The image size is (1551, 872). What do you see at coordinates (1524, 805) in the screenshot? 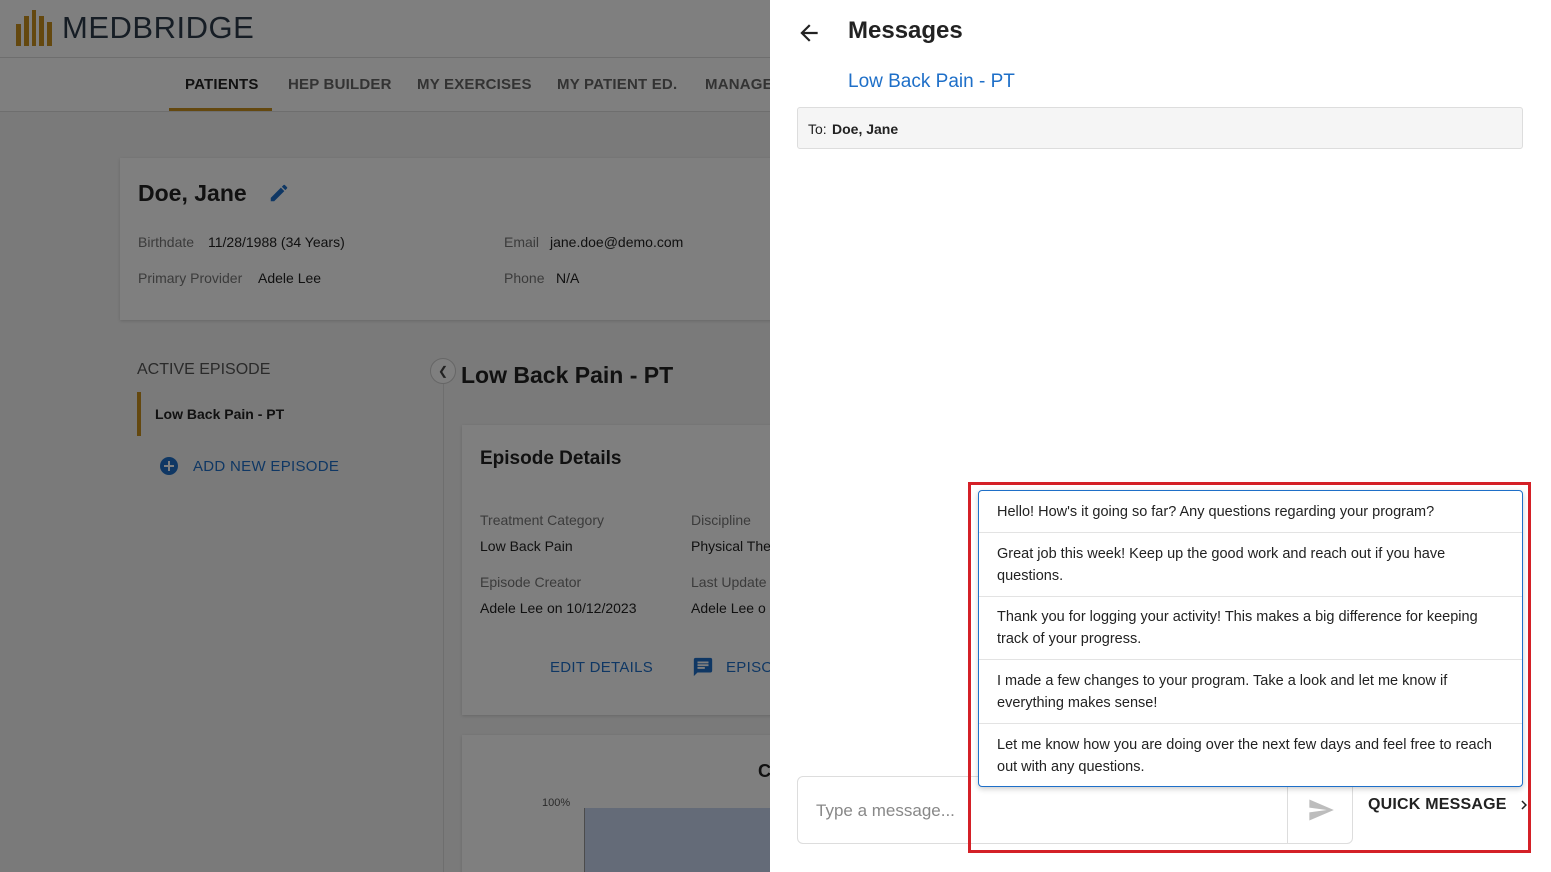
I see `chevron-right-icon` at bounding box center [1524, 805].